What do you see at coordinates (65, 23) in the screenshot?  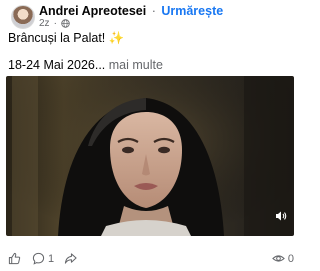 I see `globe-icon` at bounding box center [65, 23].